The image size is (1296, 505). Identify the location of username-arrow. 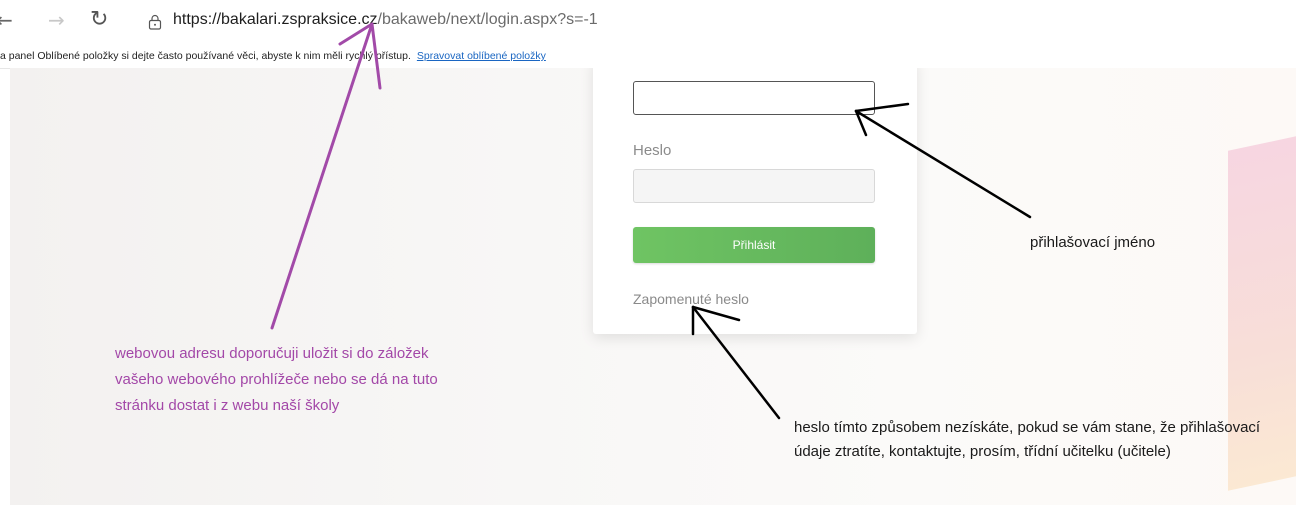
(943, 160).